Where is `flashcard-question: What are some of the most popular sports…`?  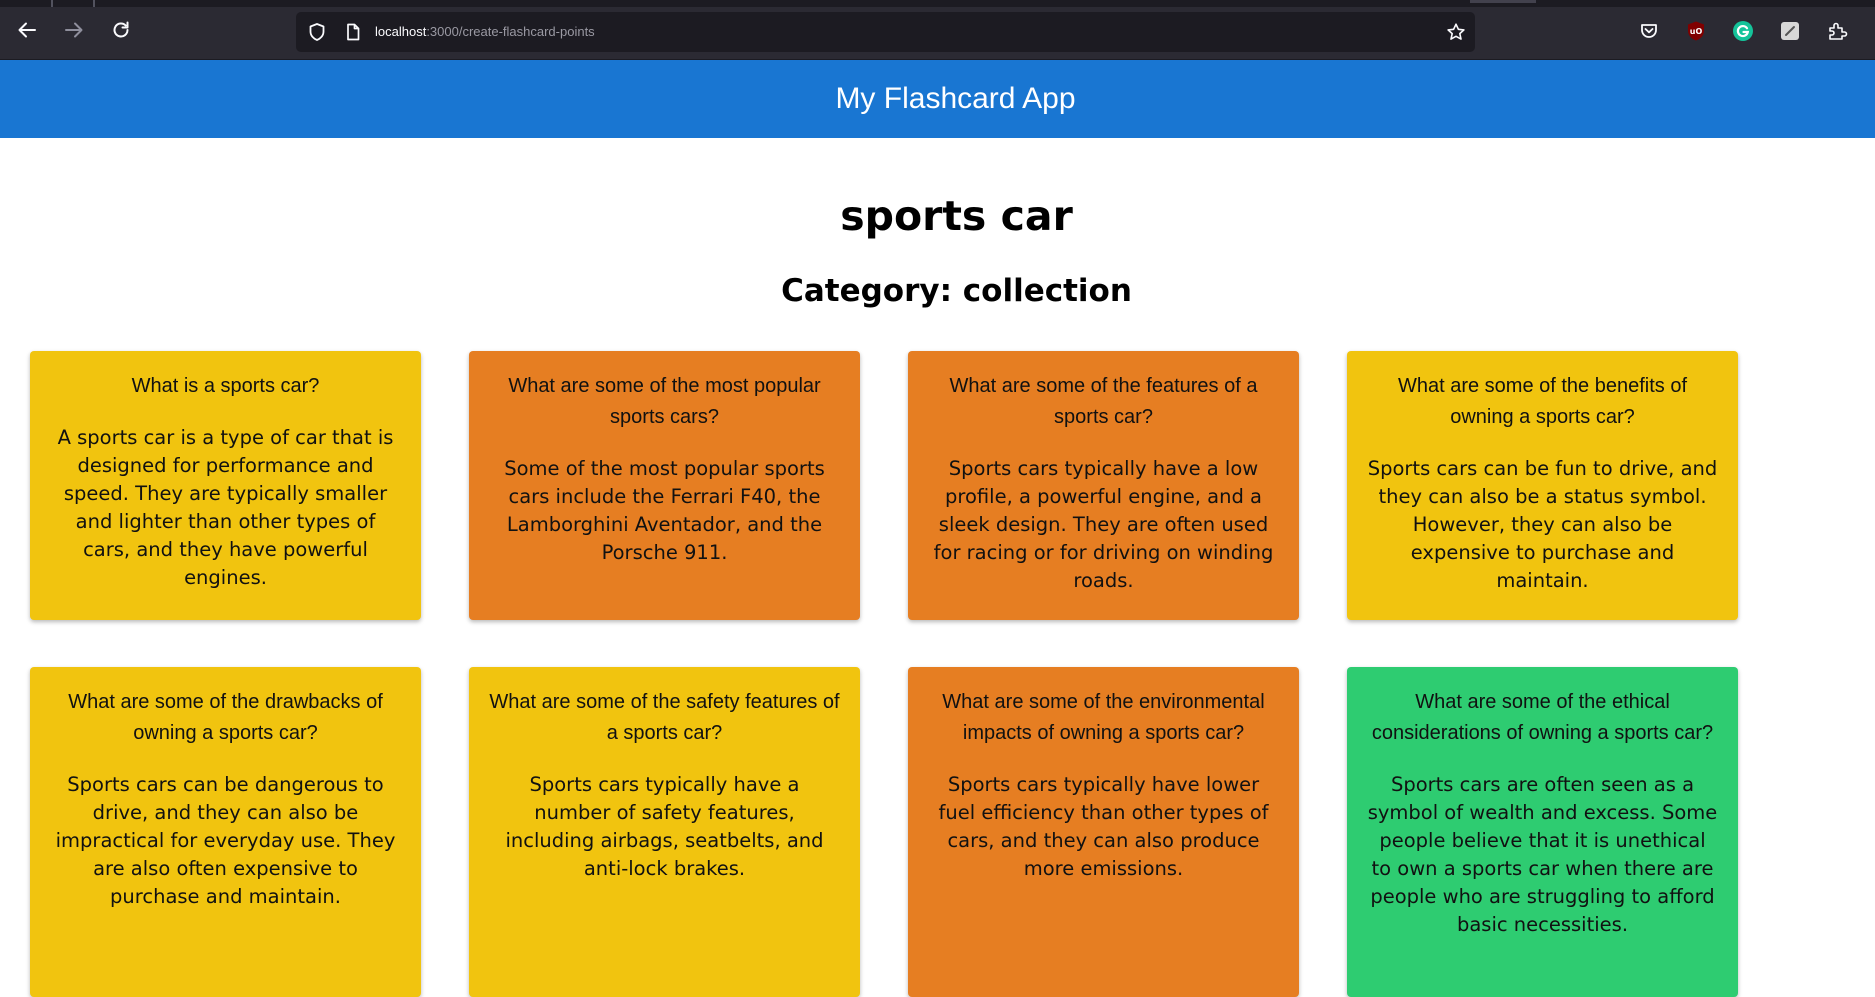 flashcard-question: What are some of the most popular sports… is located at coordinates (664, 401).